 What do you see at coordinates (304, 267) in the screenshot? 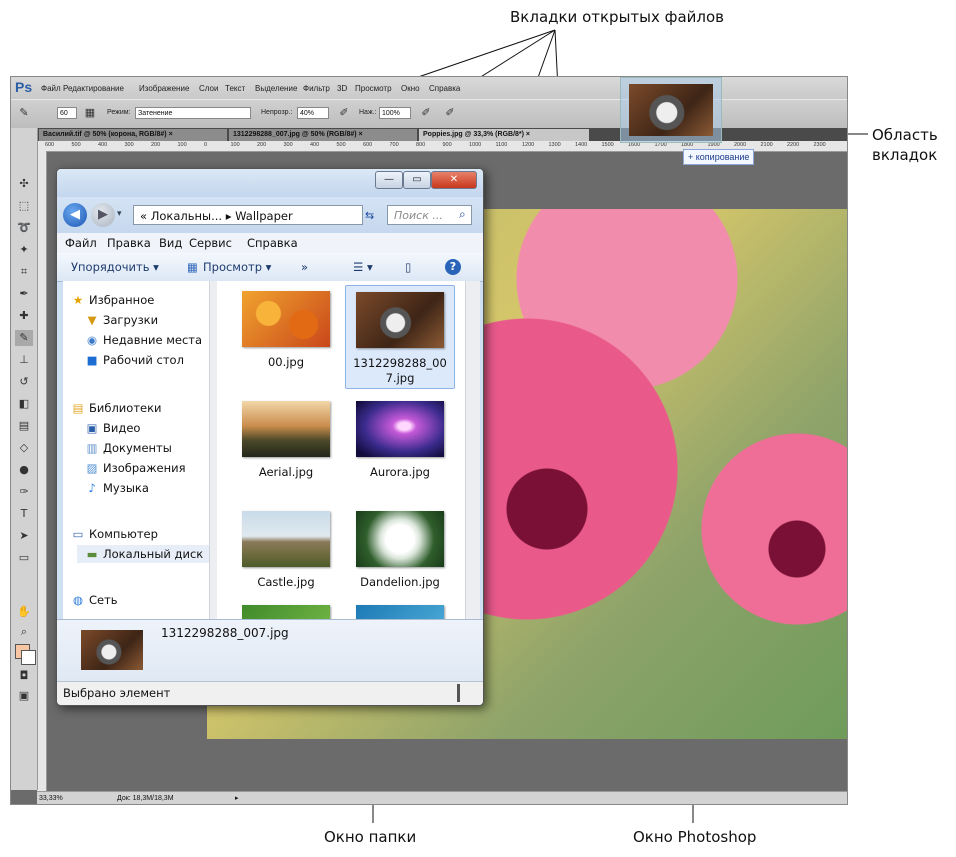
I see `more-button: »` at bounding box center [304, 267].